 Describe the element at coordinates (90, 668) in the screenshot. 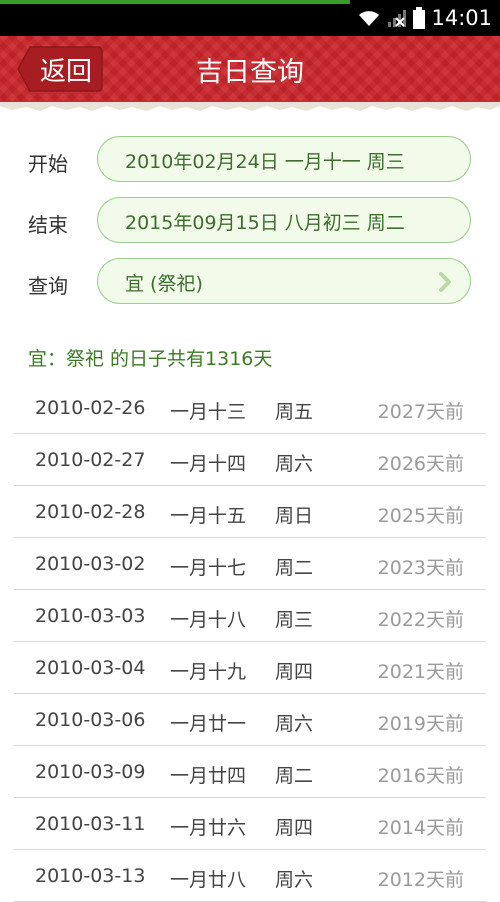

I see `row-date: 2010-03-04` at that location.